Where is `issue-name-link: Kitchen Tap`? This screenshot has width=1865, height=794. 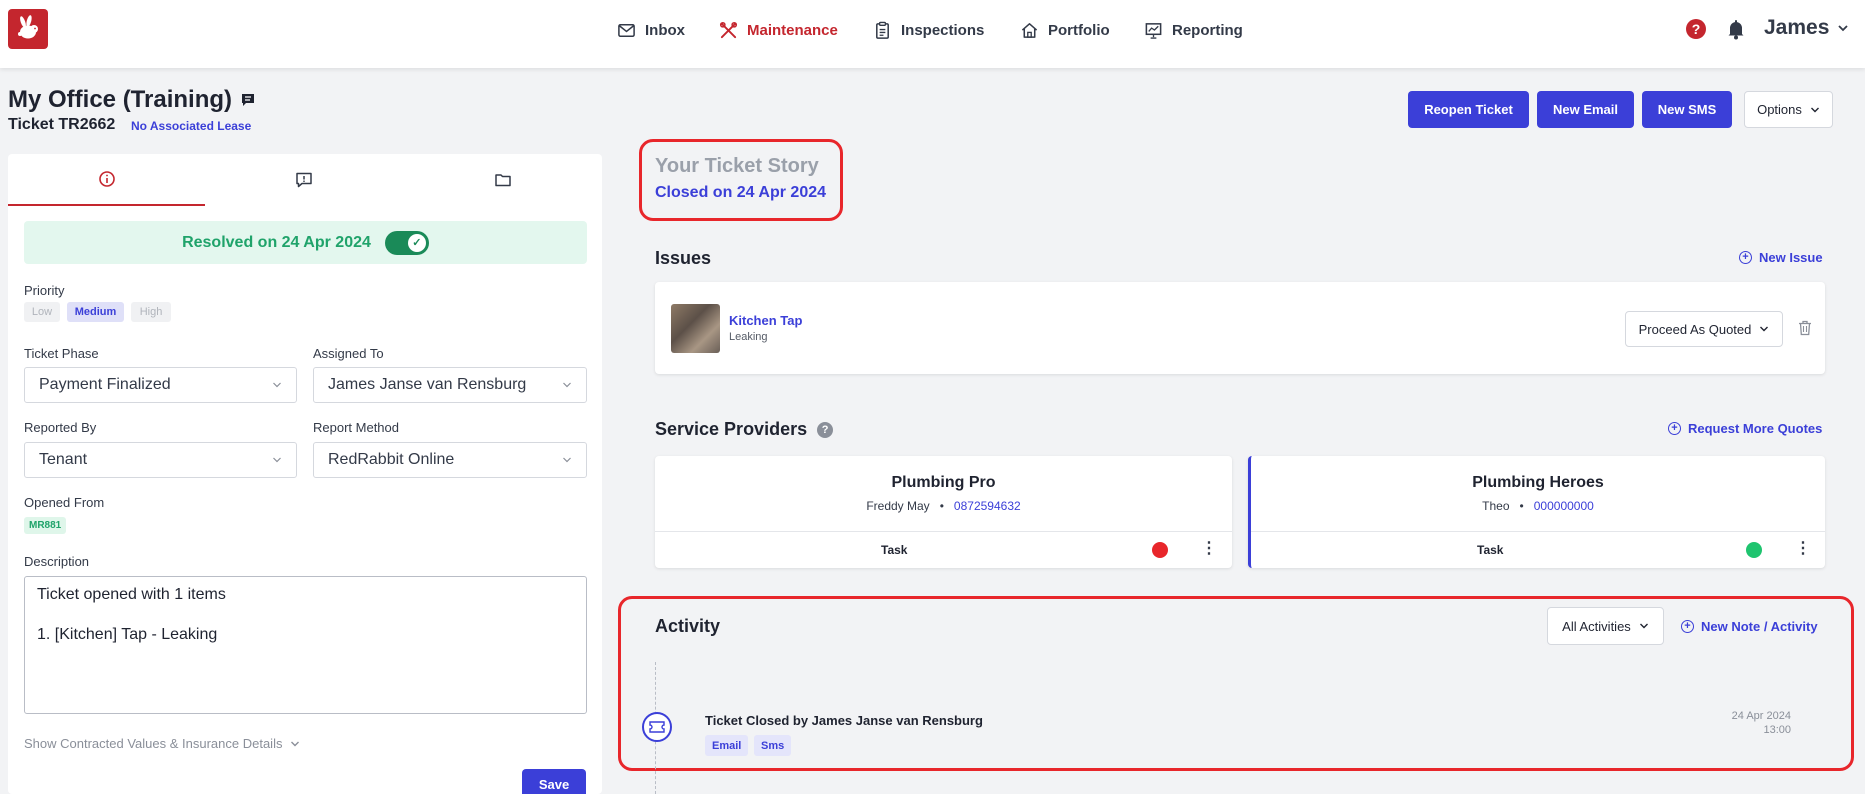
issue-name-link: Kitchen Tap is located at coordinates (765, 320).